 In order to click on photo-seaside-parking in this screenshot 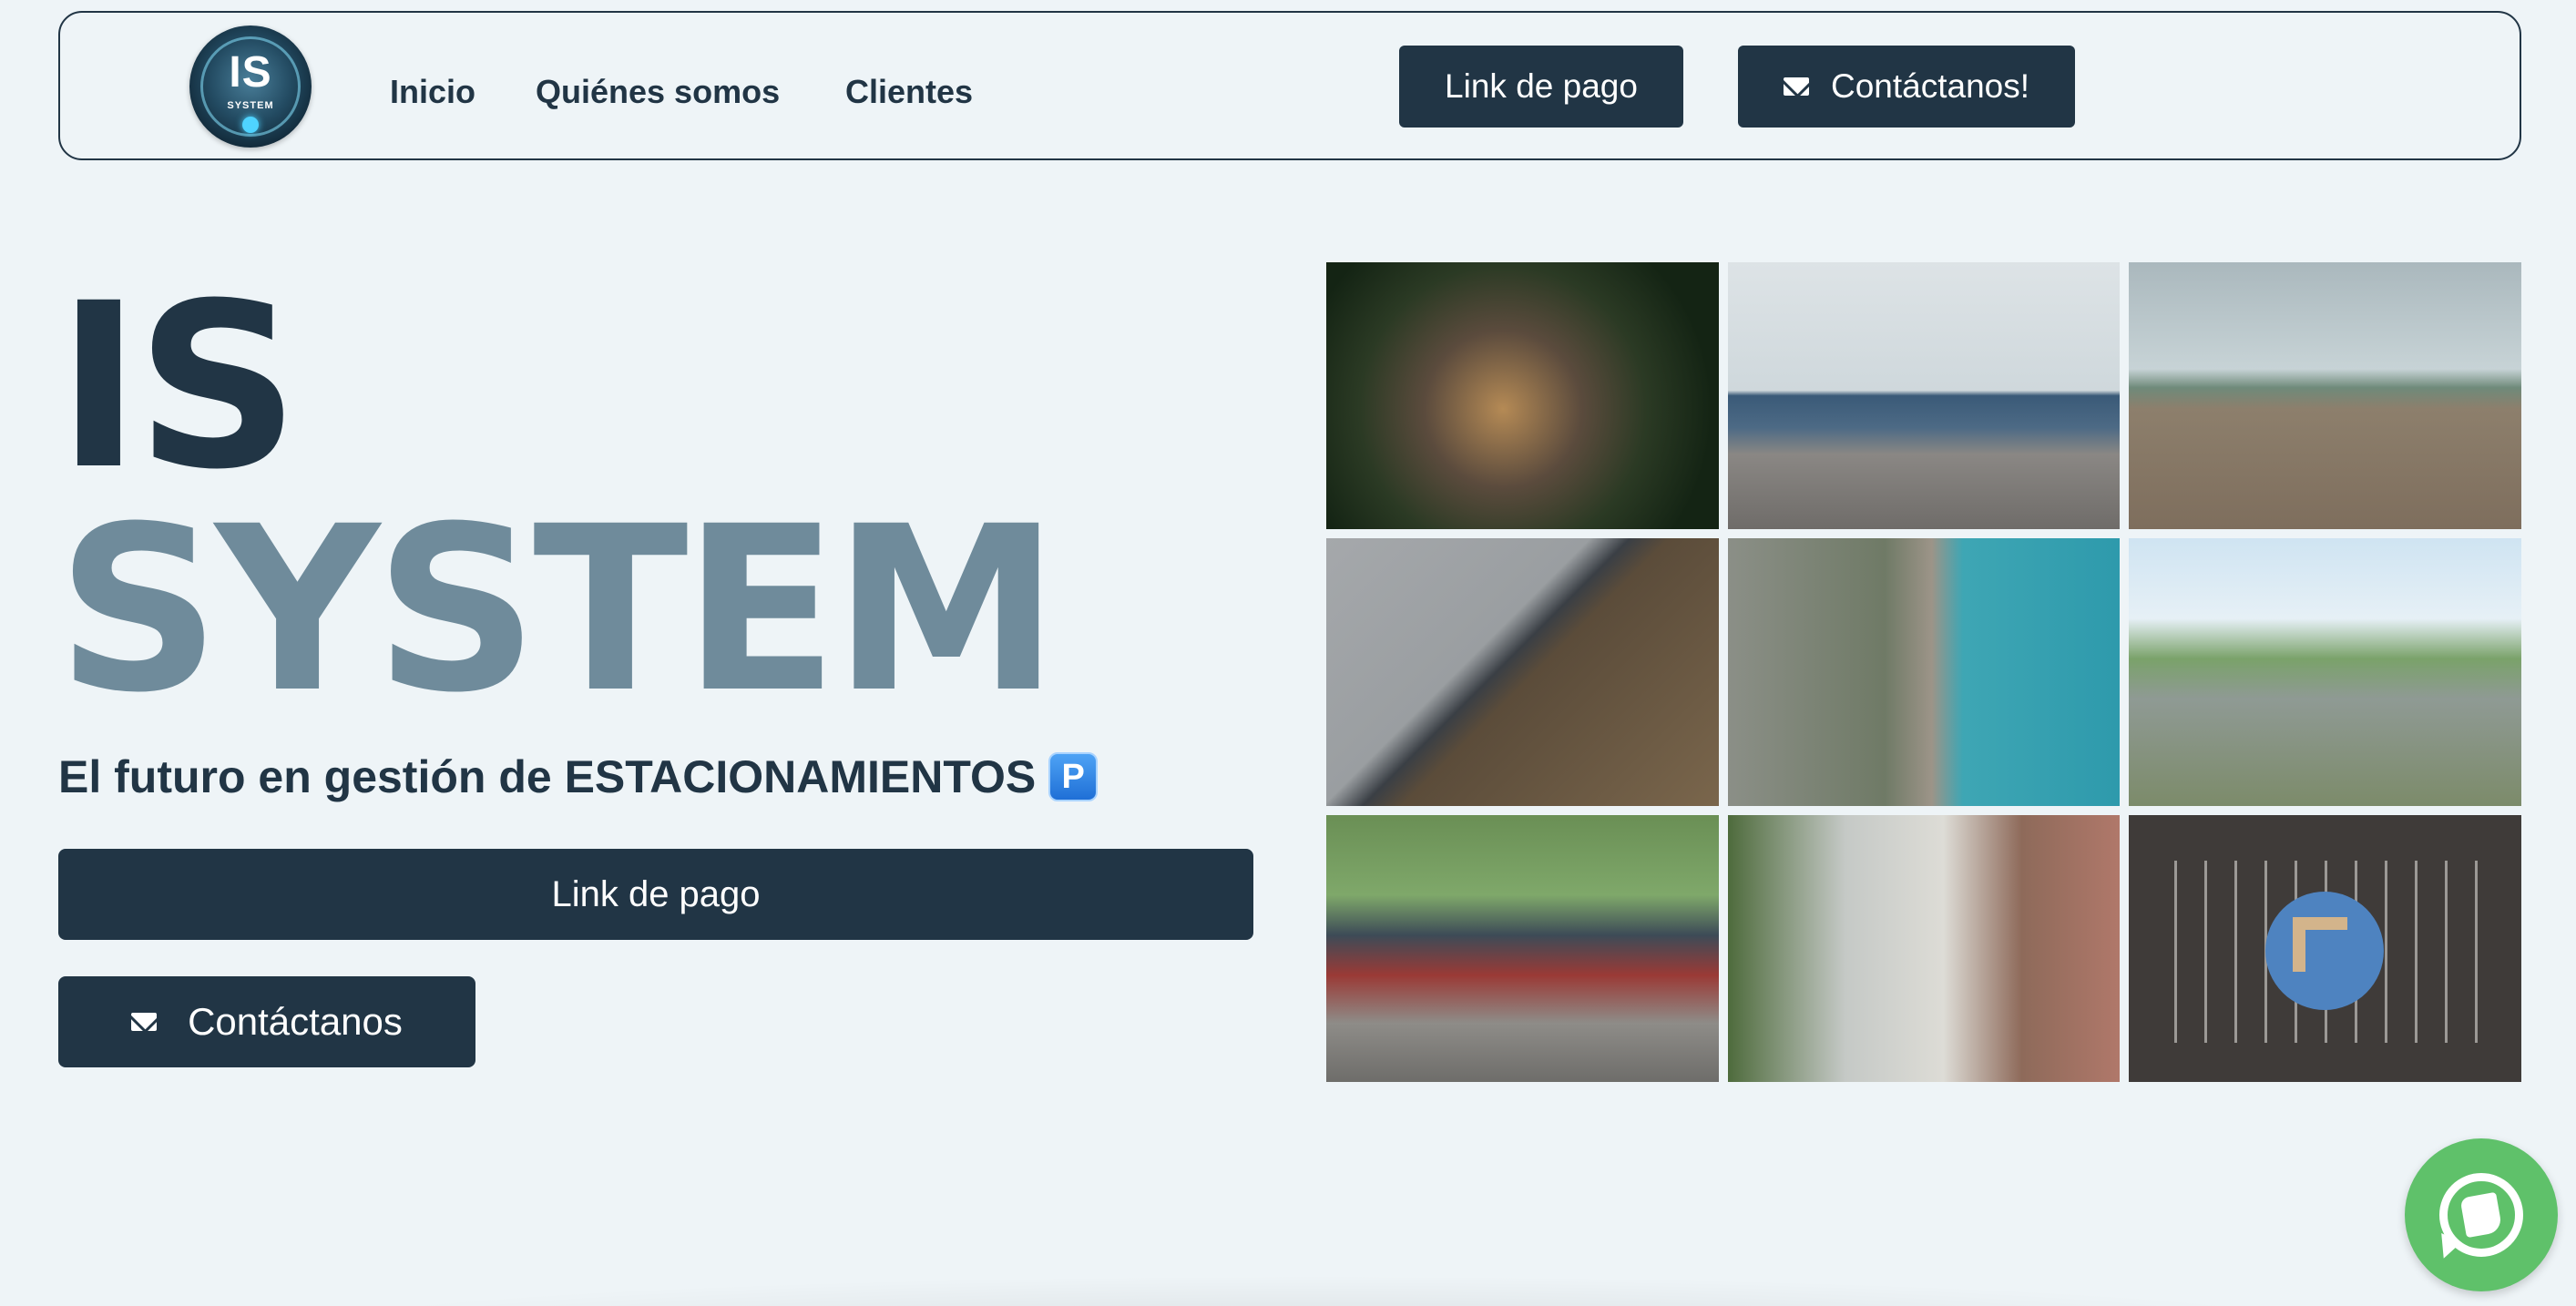, I will do `click(1924, 396)`.